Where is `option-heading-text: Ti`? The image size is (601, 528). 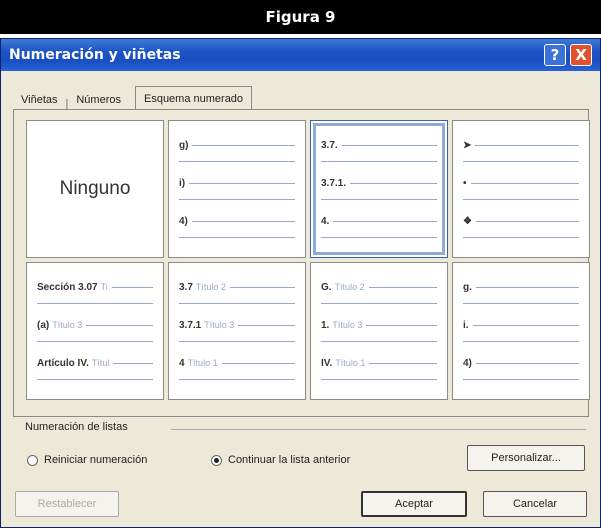
option-heading-text: Ti is located at coordinates (104, 287).